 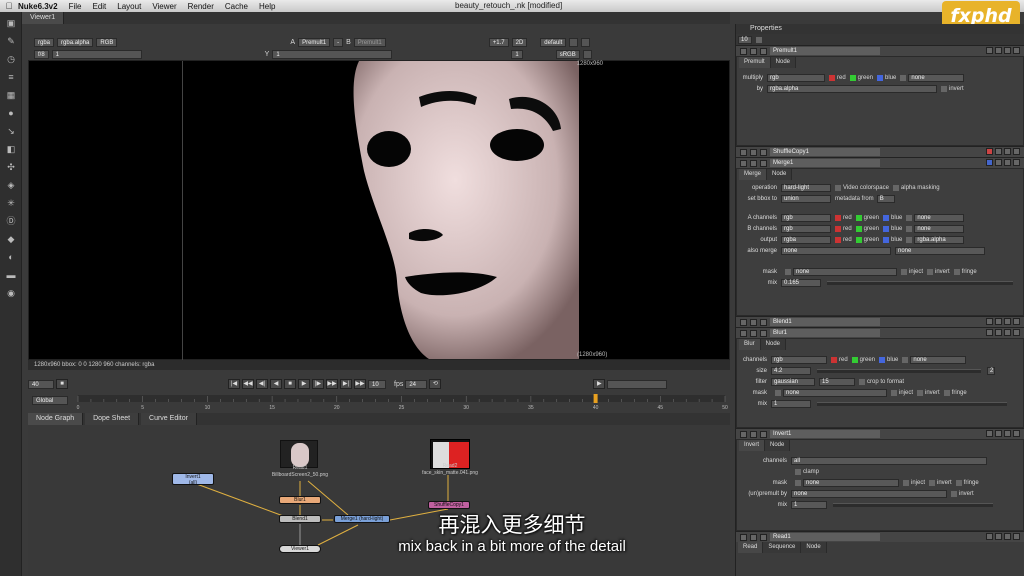 I want to click on loop-button: ⟲, so click(x=435, y=384).